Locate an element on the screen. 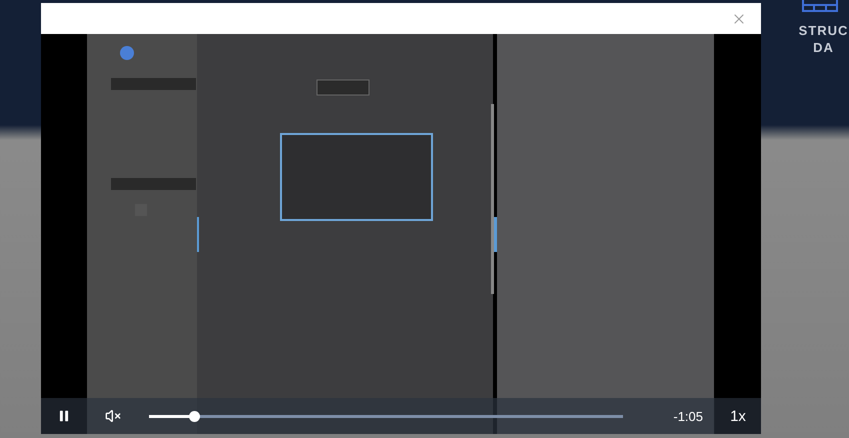 Image resolution: width=849 pixels, height=438 pixels. heading-text: STRUC is located at coordinates (823, 30).